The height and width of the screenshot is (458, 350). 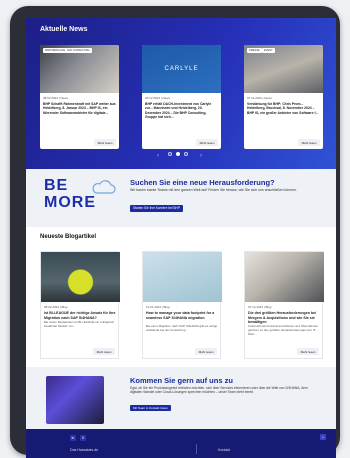 I want to click on cloud-icon, so click(x=104, y=187).